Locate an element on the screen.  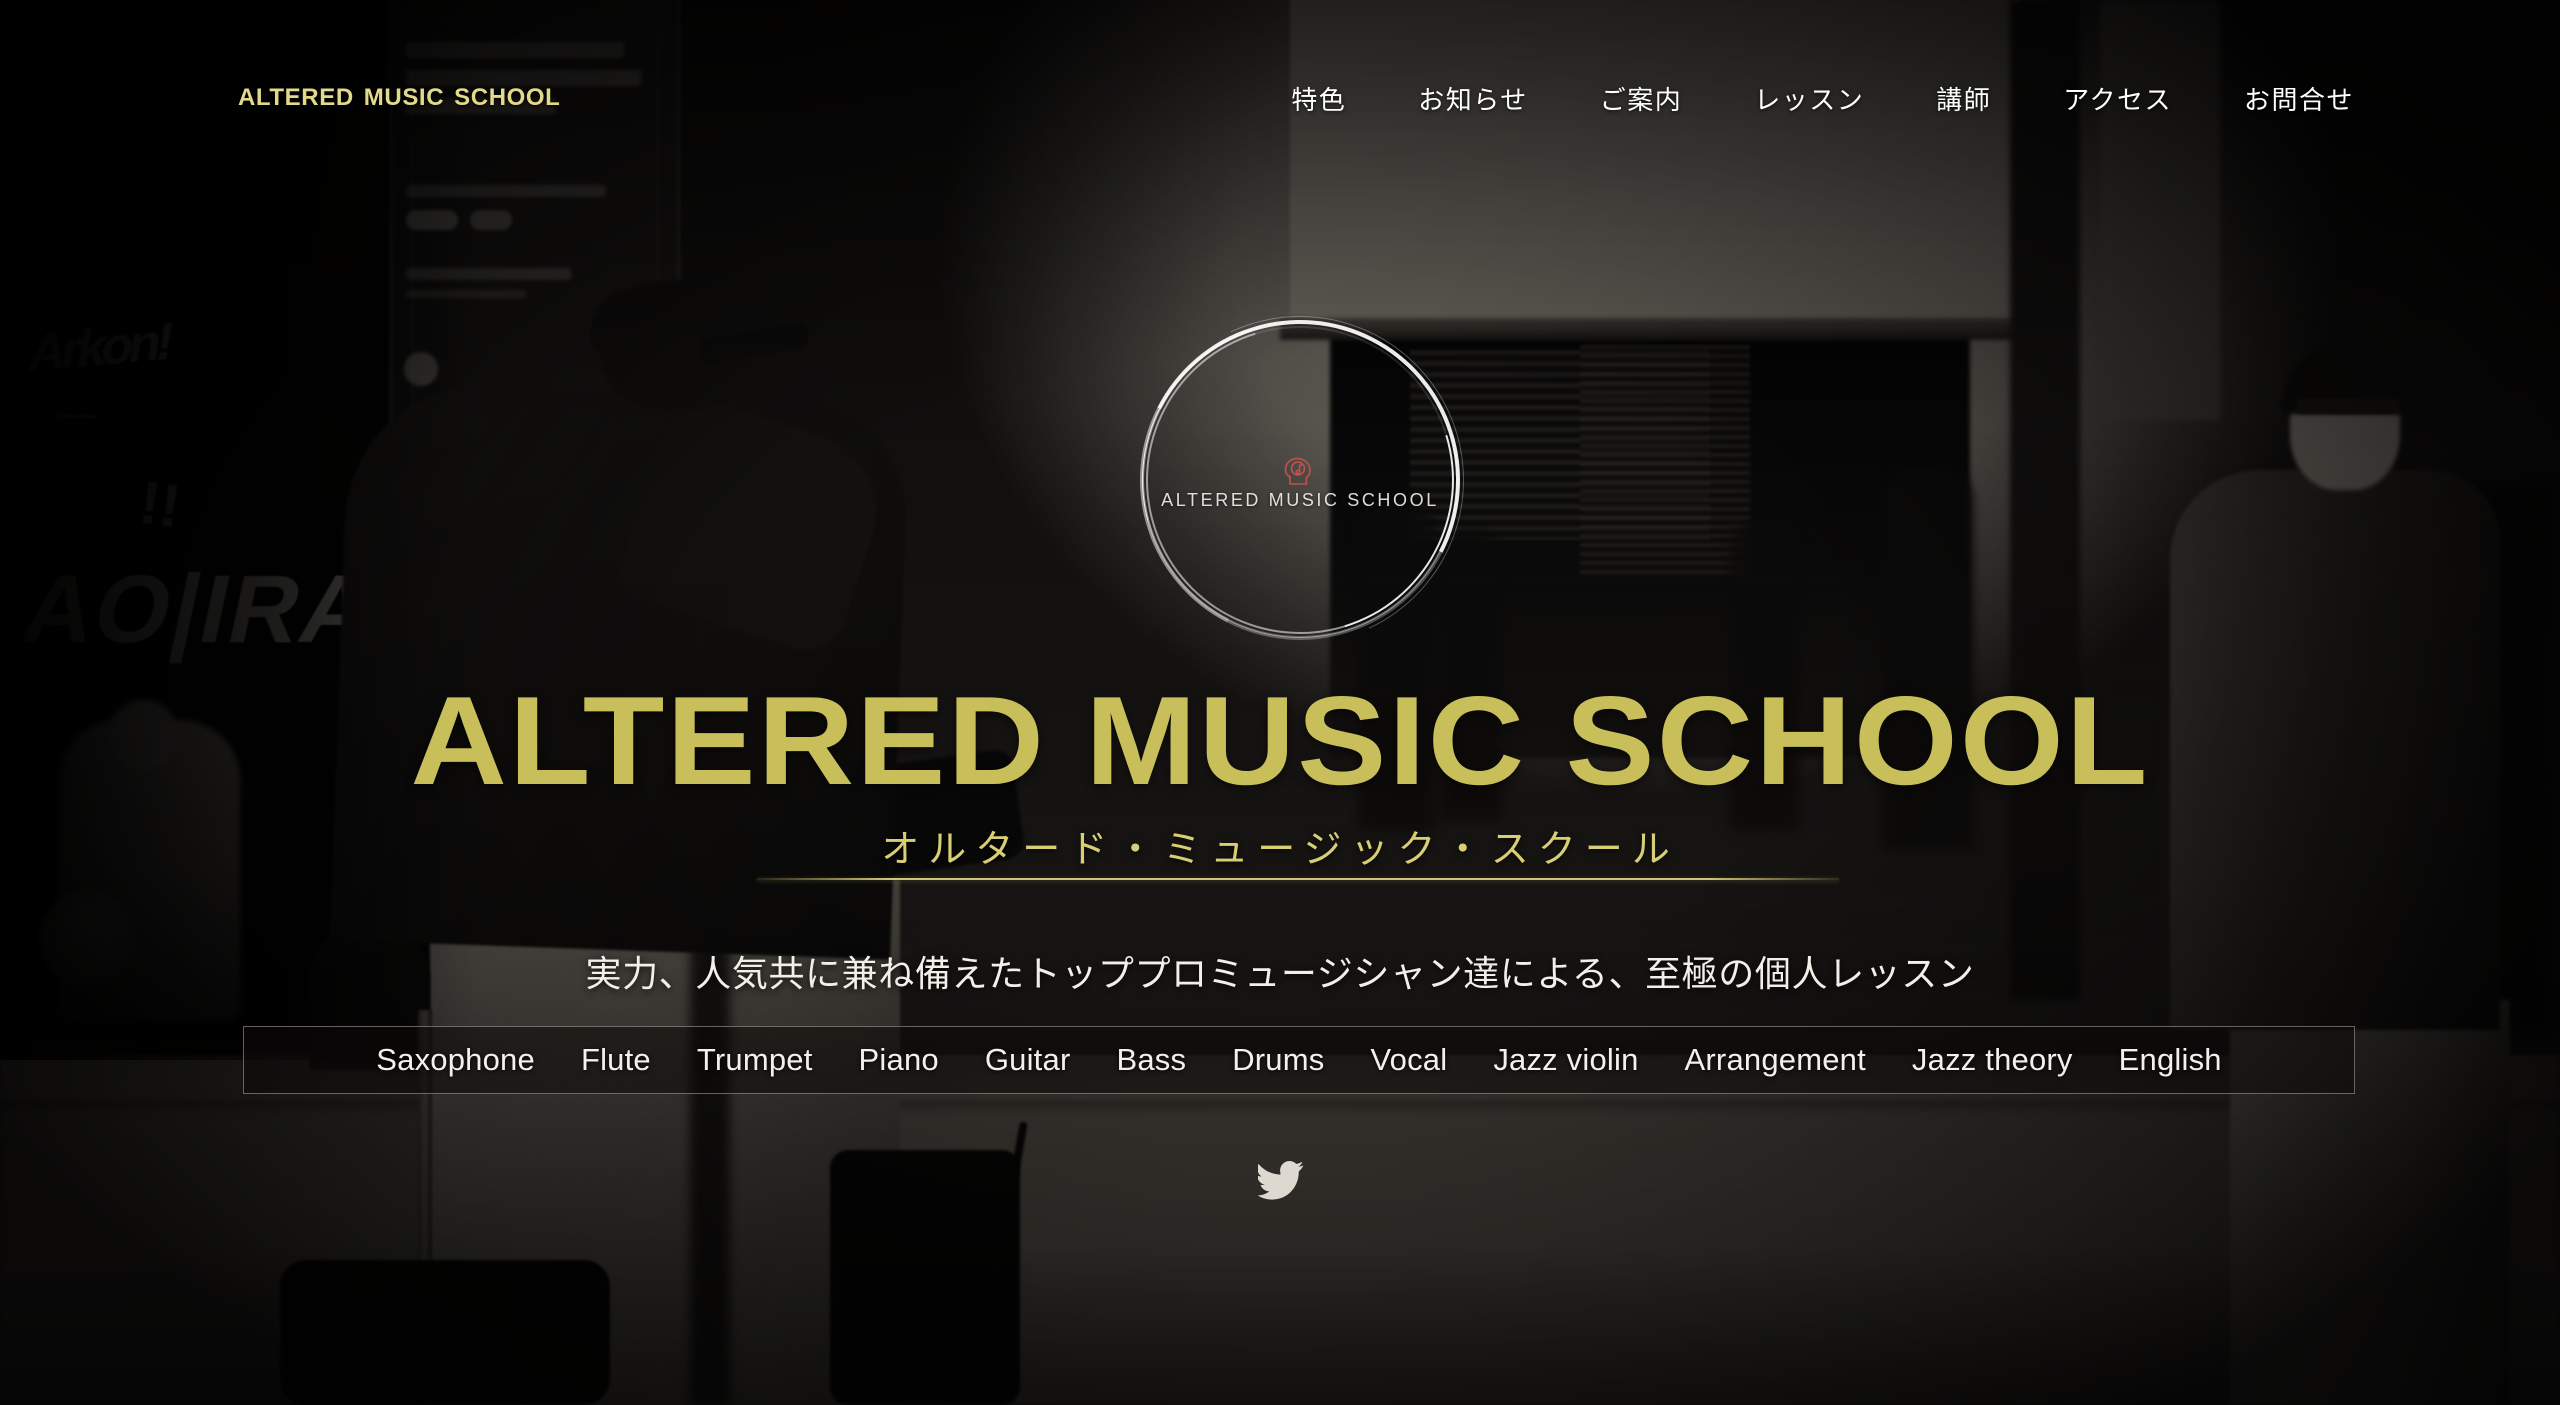
nav-item-instructors: 講師 is located at coordinates (1963, 98).